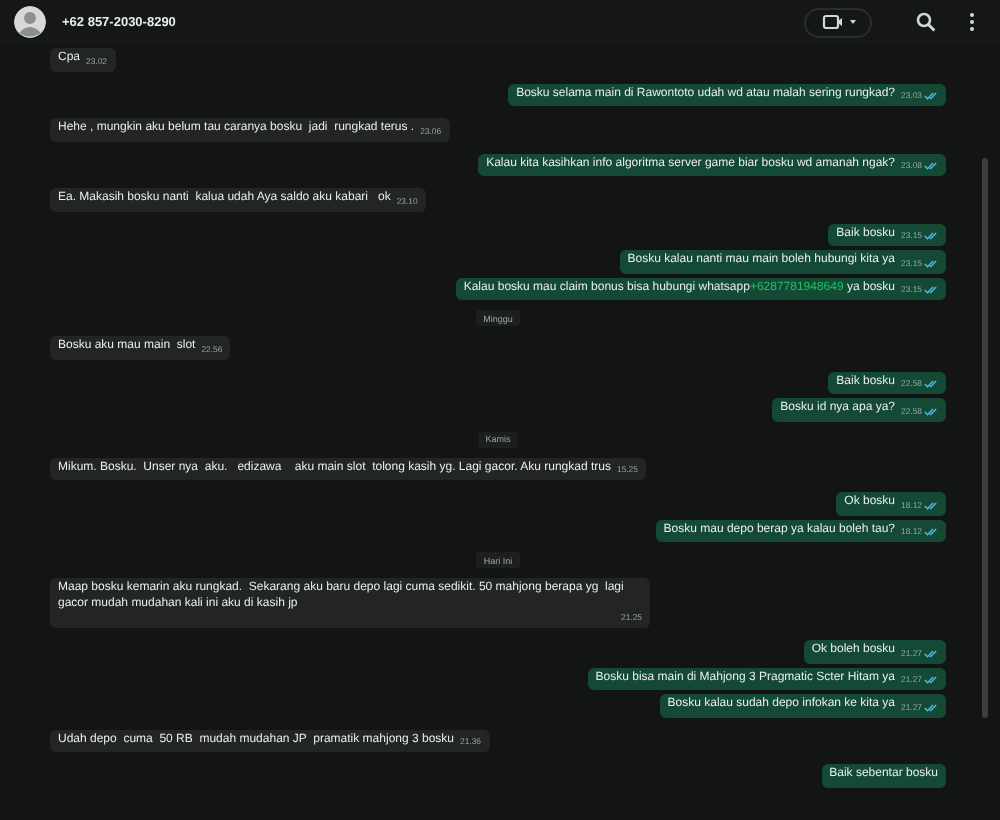  I want to click on video-call-button, so click(838, 22).